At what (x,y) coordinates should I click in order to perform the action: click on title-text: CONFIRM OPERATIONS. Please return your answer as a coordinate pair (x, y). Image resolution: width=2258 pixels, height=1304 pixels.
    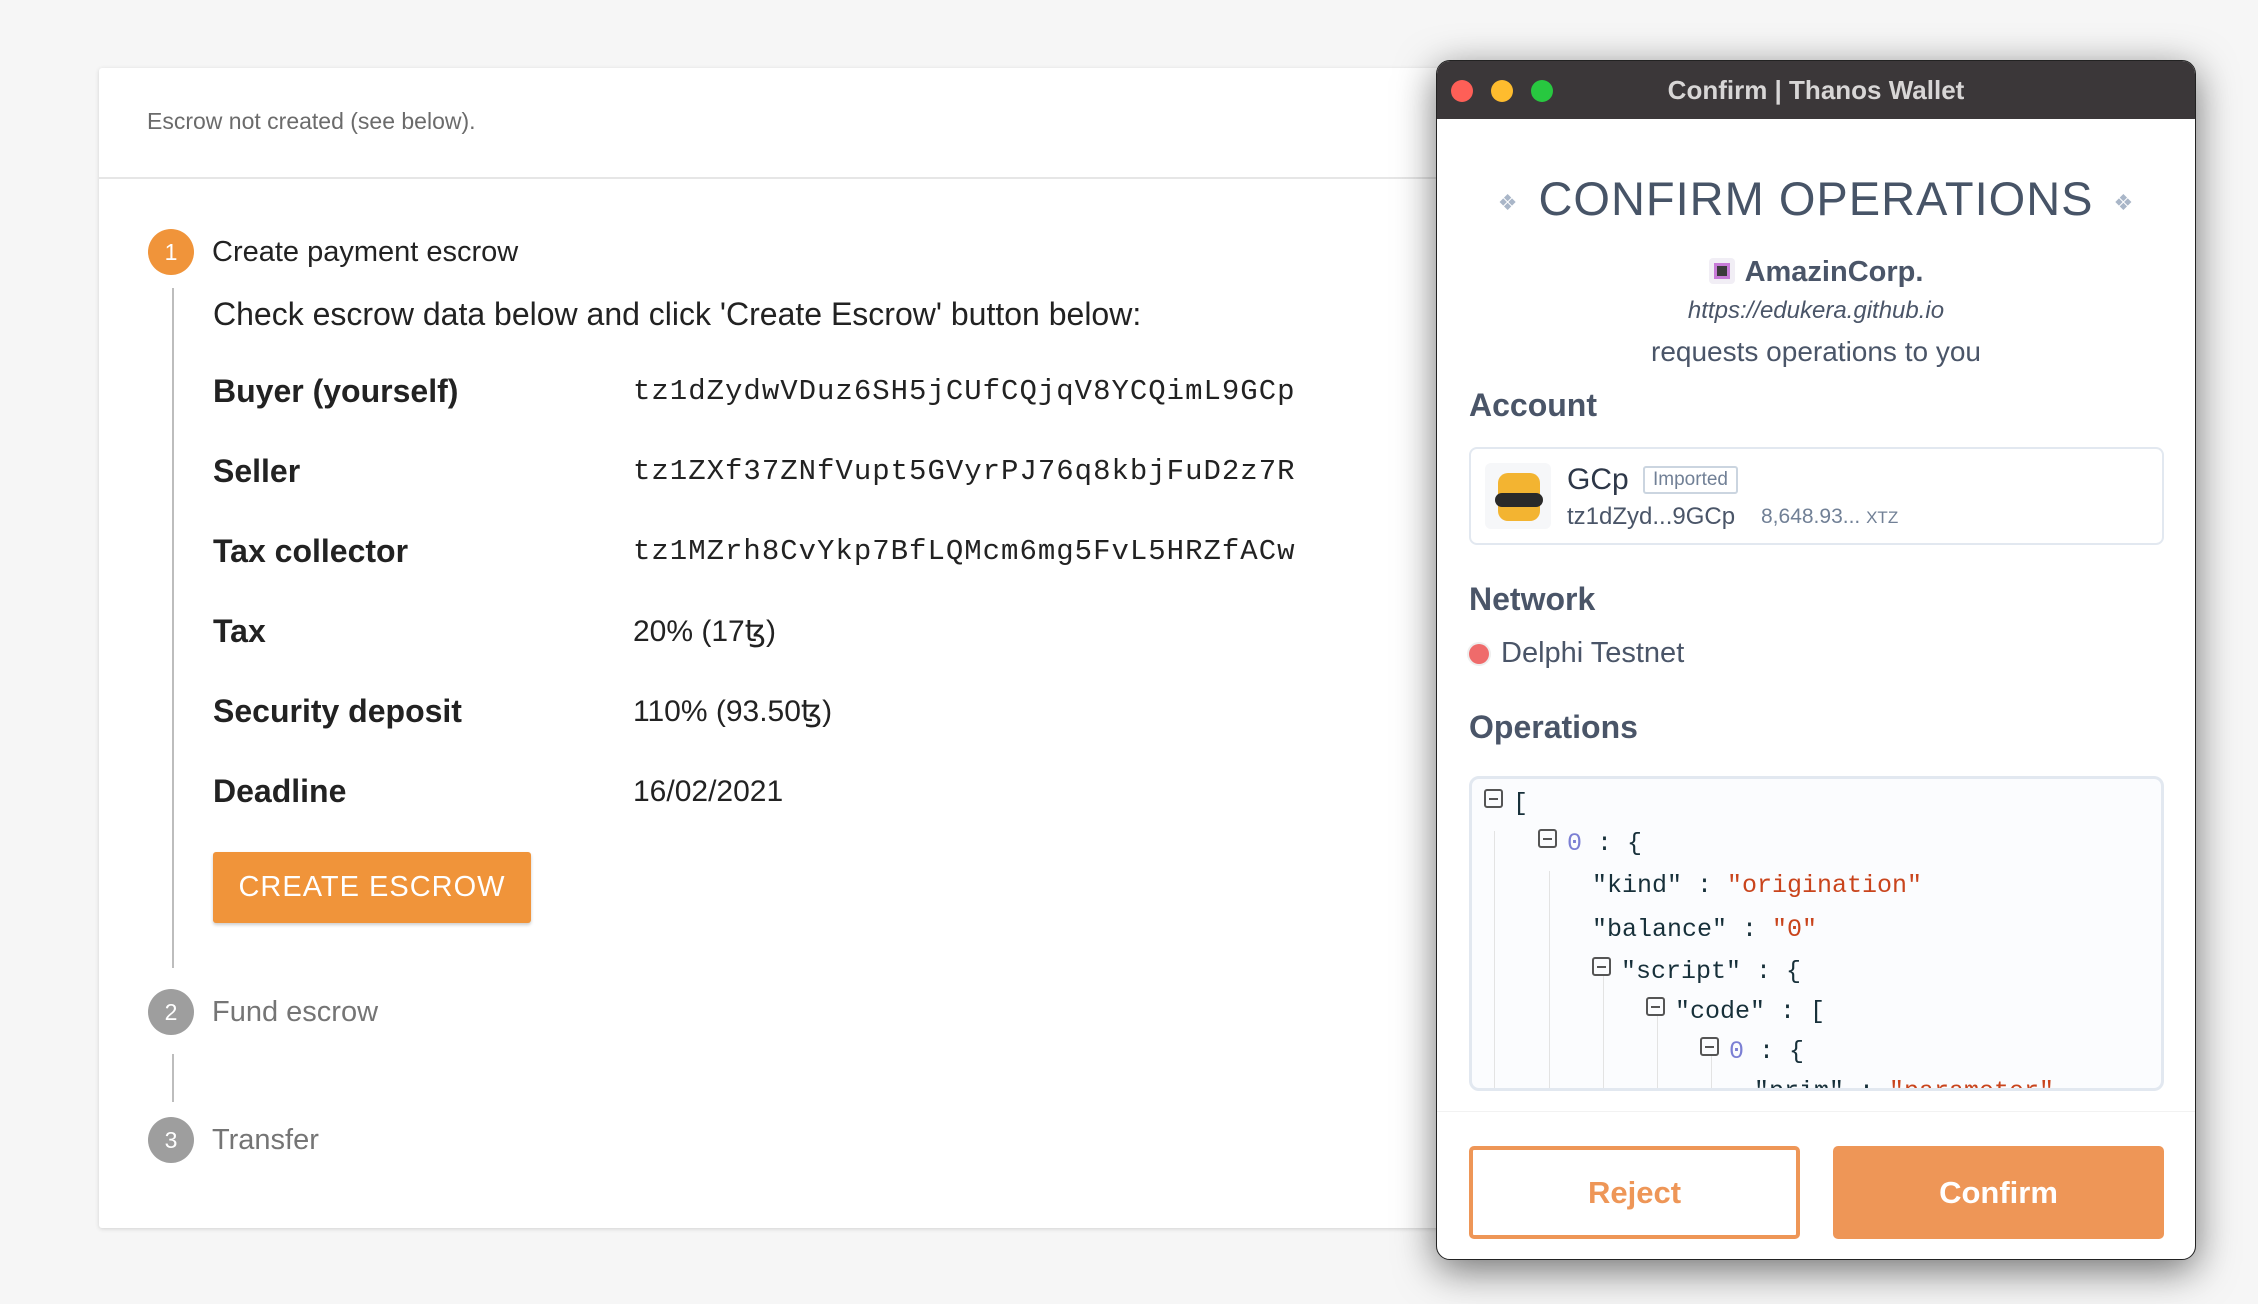
    Looking at the image, I should click on (1816, 198).